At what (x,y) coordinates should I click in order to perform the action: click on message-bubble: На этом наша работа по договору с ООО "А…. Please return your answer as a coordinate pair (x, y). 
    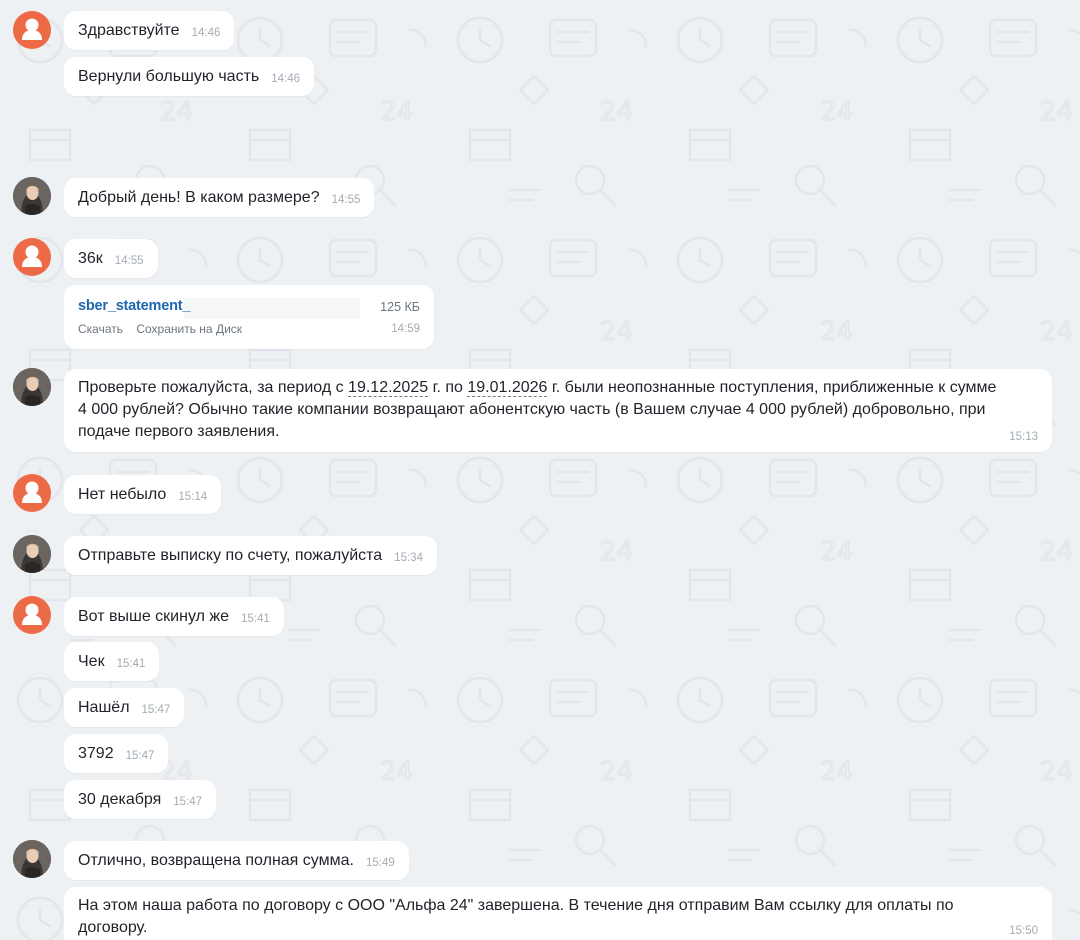
    Looking at the image, I should click on (558, 913).